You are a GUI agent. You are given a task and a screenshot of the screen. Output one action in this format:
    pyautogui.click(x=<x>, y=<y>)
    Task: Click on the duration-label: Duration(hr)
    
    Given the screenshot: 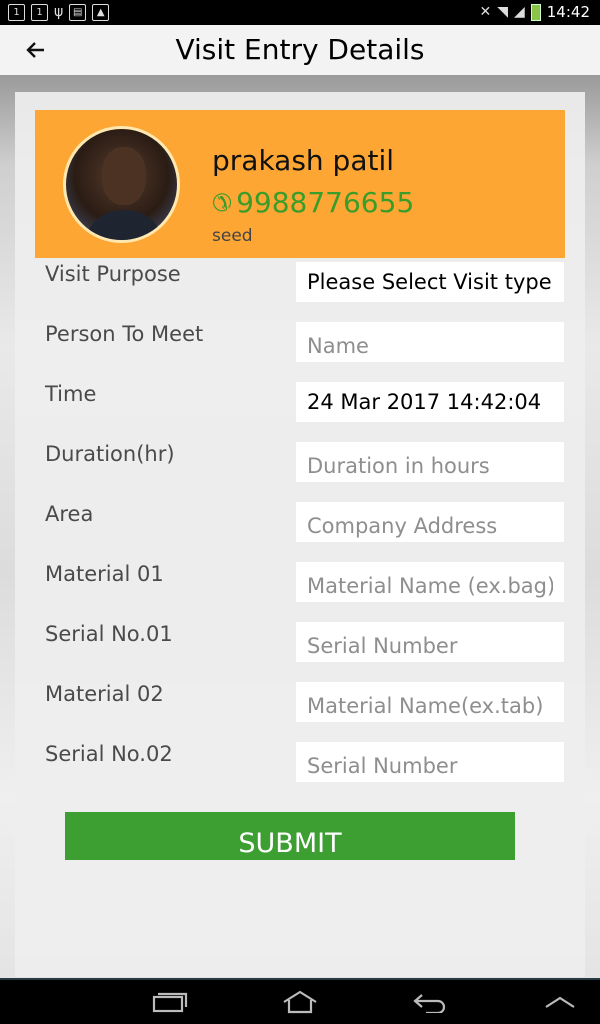 What is the action you would take?
    pyautogui.click(x=110, y=454)
    